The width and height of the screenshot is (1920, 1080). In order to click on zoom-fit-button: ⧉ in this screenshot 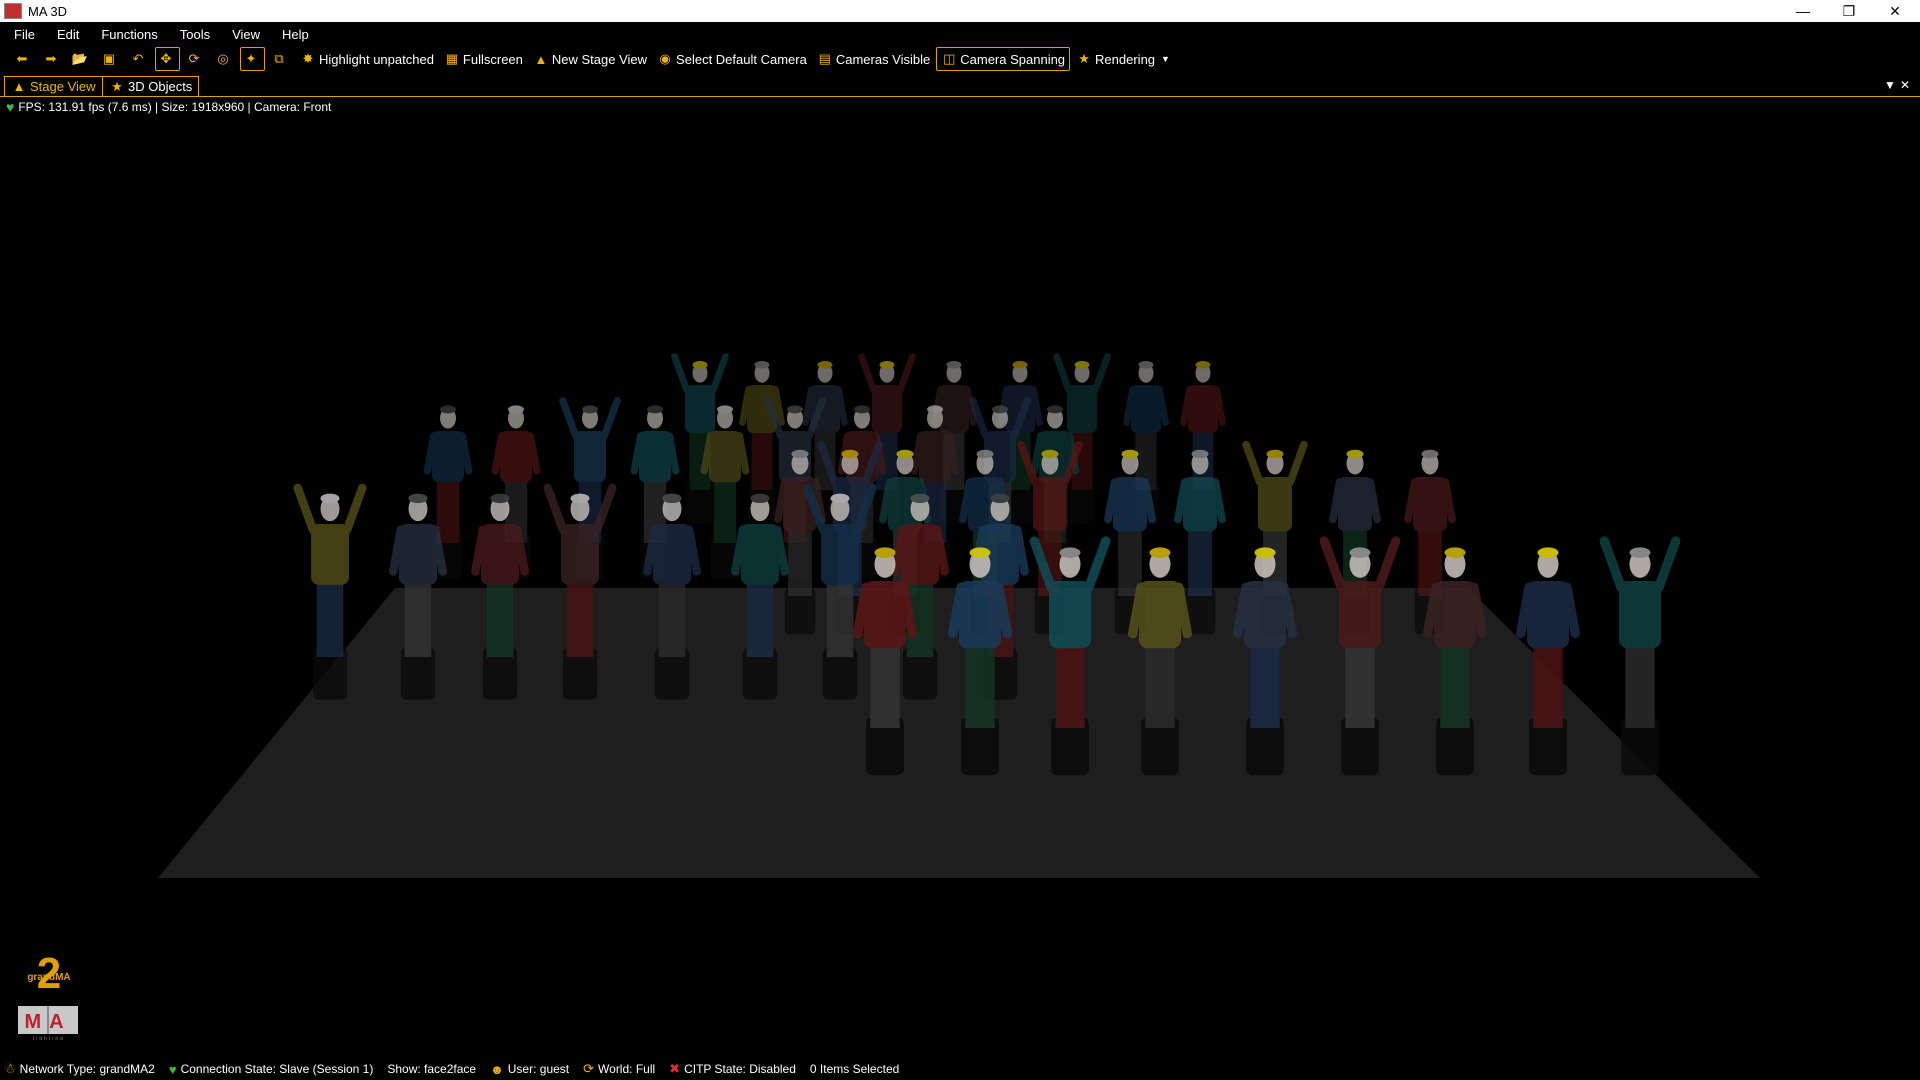, I will do `click(280, 59)`.